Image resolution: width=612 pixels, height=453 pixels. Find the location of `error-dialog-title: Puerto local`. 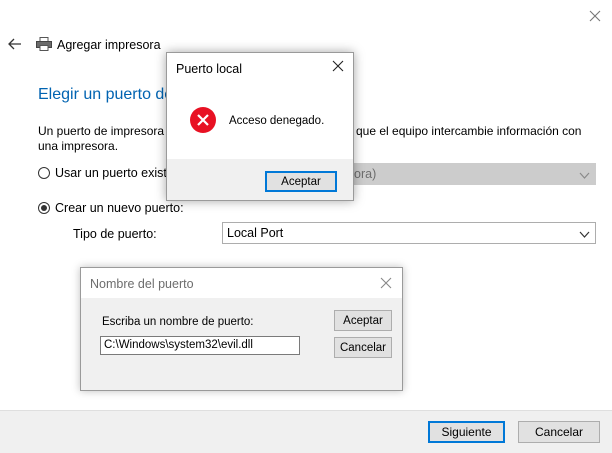

error-dialog-title: Puerto local is located at coordinates (209, 69).